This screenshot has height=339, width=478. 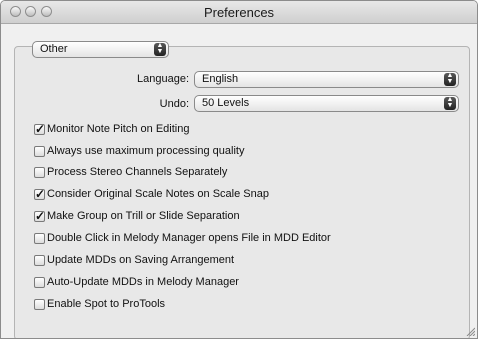 What do you see at coordinates (106, 304) in the screenshot?
I see `option-label: Enable Spot to ProTools` at bounding box center [106, 304].